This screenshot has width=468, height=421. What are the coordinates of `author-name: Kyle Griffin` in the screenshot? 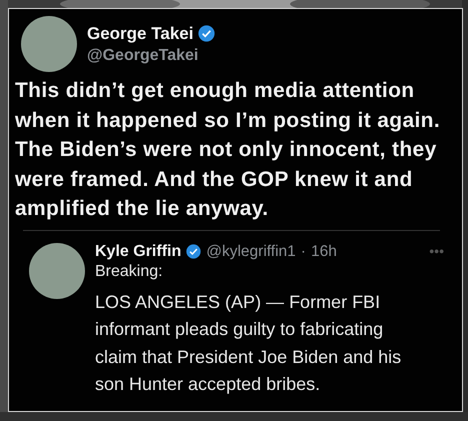 It's located at (138, 251).